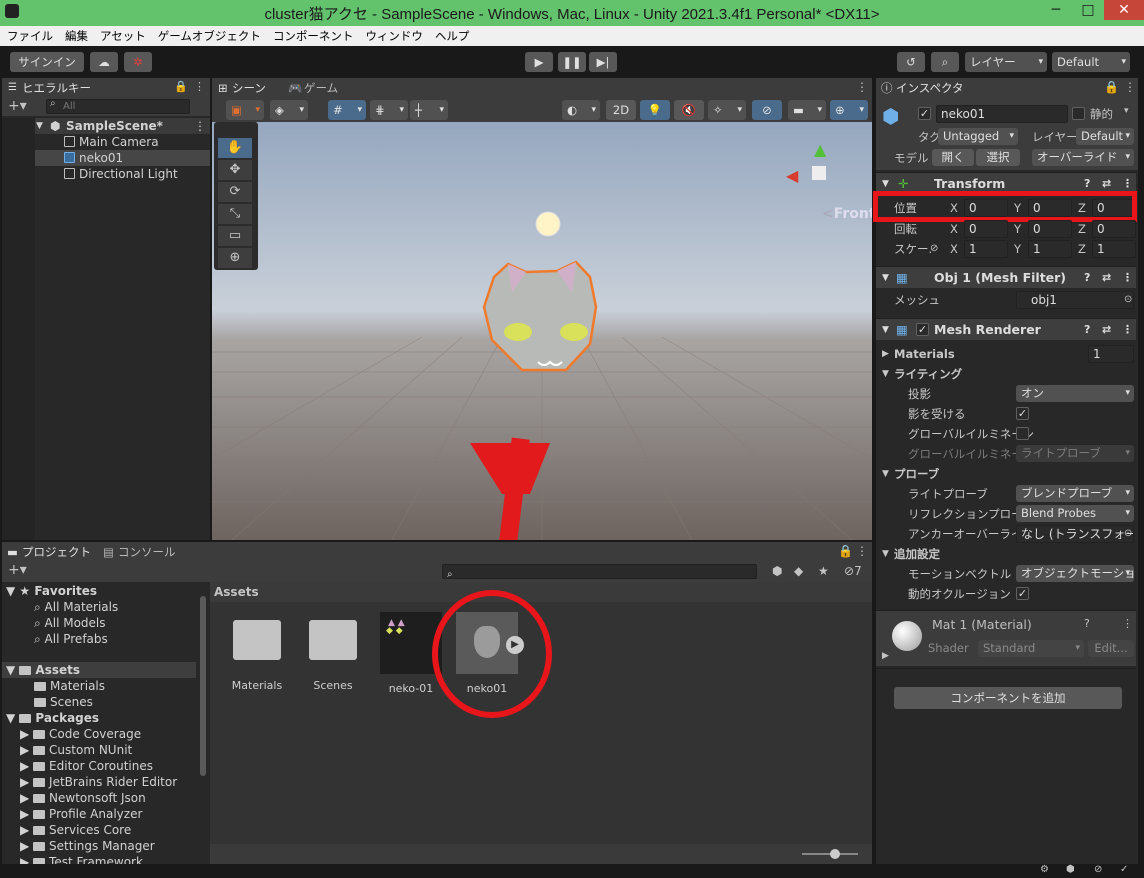 The height and width of the screenshot is (878, 1144). What do you see at coordinates (853, 571) in the screenshot?
I see `hidden-packages-icon: ⊘7` at bounding box center [853, 571].